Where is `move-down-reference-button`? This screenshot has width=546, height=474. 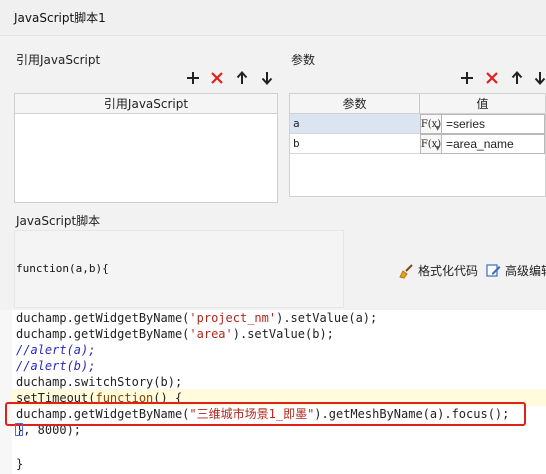
move-down-reference-button is located at coordinates (267, 78).